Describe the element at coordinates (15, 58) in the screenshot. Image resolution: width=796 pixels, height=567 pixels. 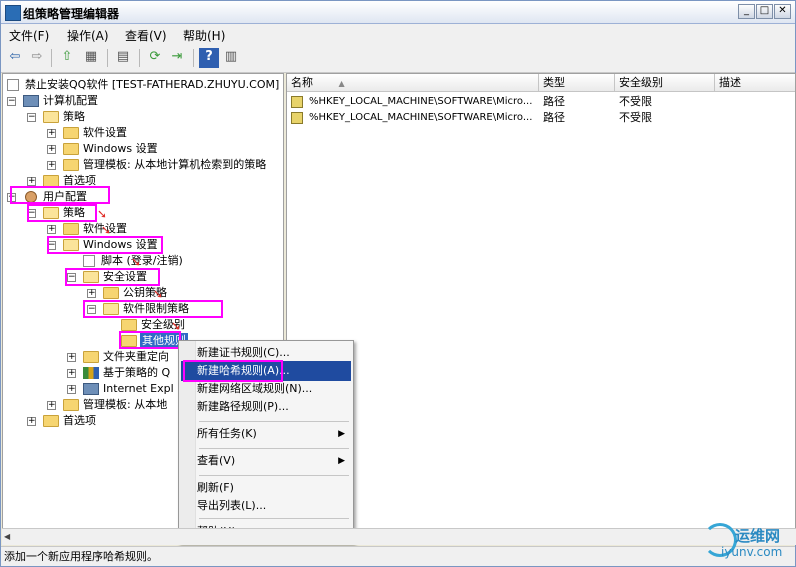
I see `back-icon: ⇦` at that location.